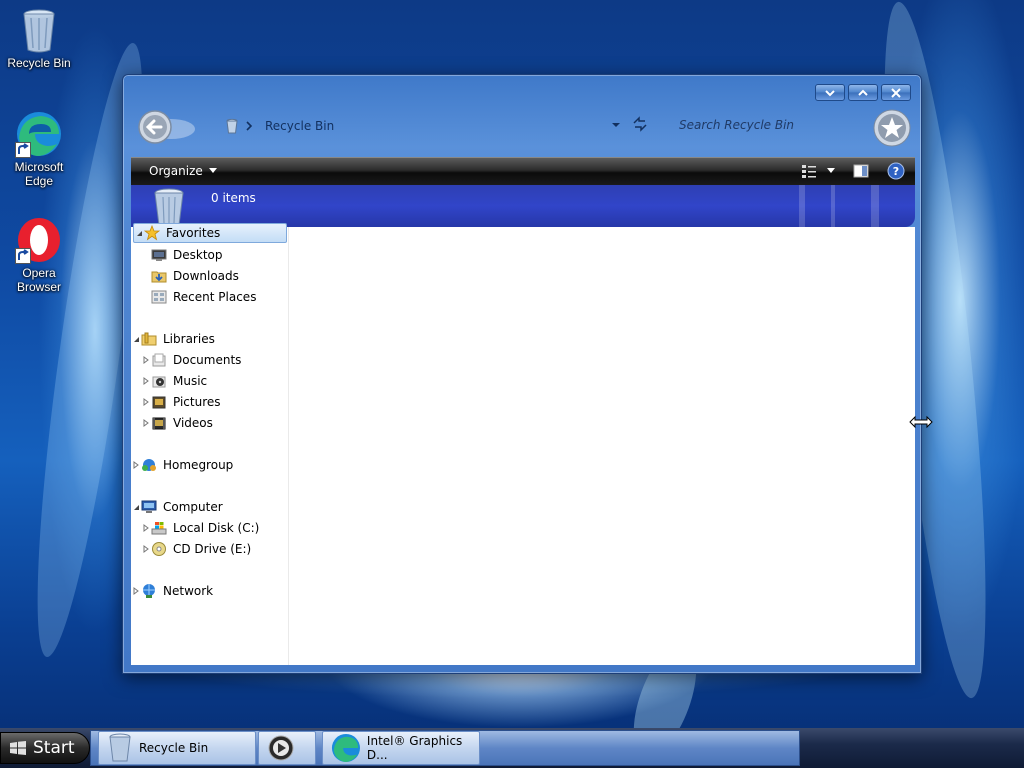 This screenshot has height=768, width=1024. I want to click on nav-item-libraries: Libraries, so click(209, 339).